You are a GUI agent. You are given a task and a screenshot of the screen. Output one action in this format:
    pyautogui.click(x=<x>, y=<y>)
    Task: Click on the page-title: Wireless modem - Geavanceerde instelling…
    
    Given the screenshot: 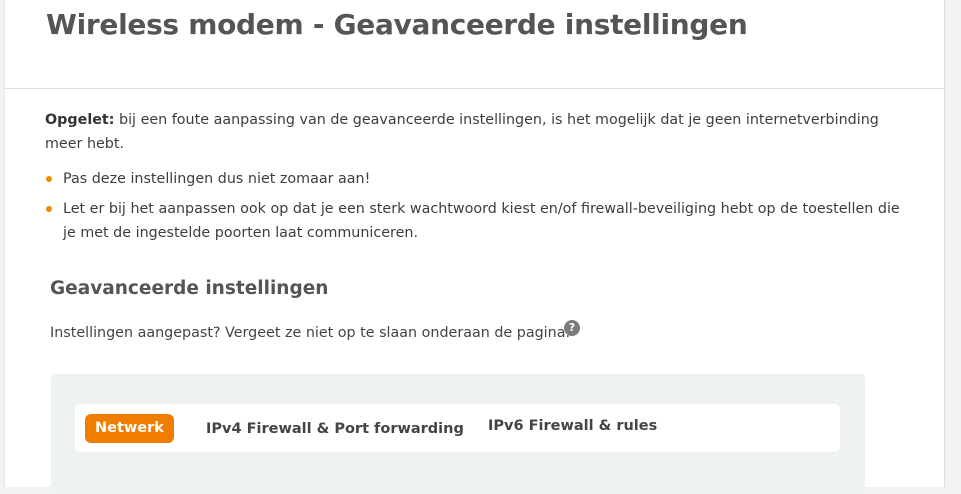 What is the action you would take?
    pyautogui.click(x=397, y=24)
    